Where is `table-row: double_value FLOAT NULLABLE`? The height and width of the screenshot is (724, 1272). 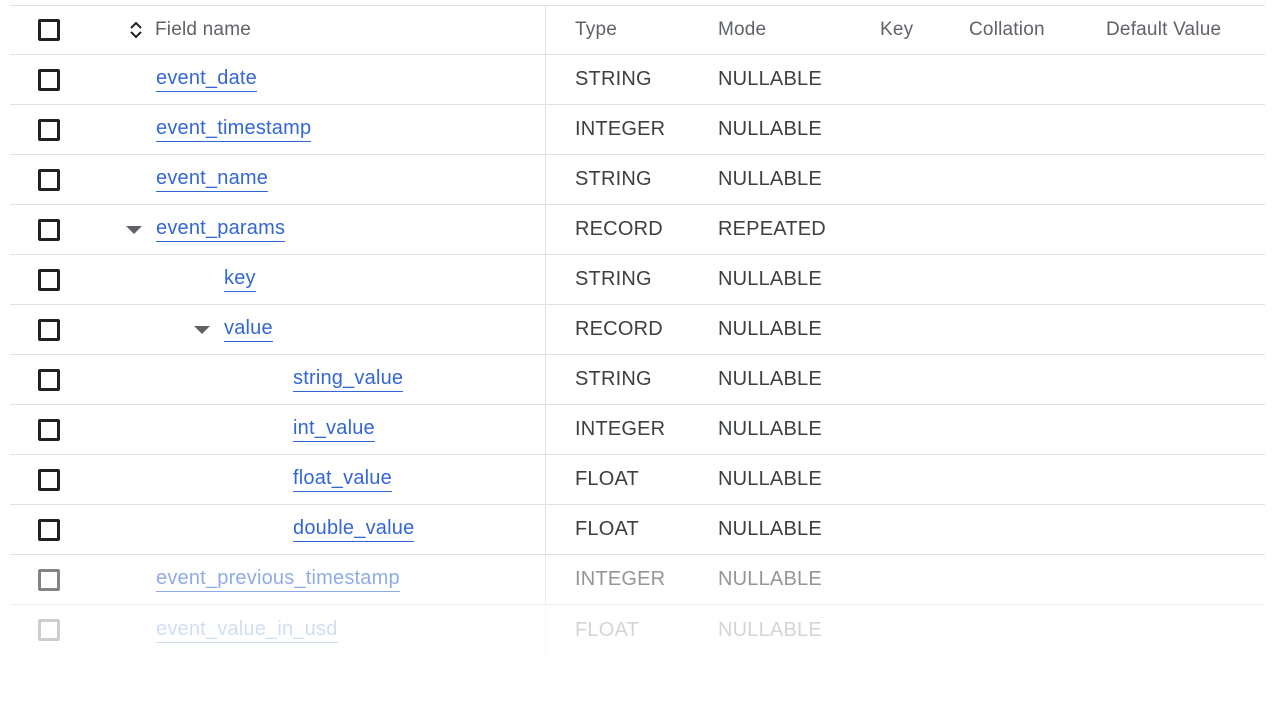 table-row: double_value FLOAT NULLABLE is located at coordinates (637, 530).